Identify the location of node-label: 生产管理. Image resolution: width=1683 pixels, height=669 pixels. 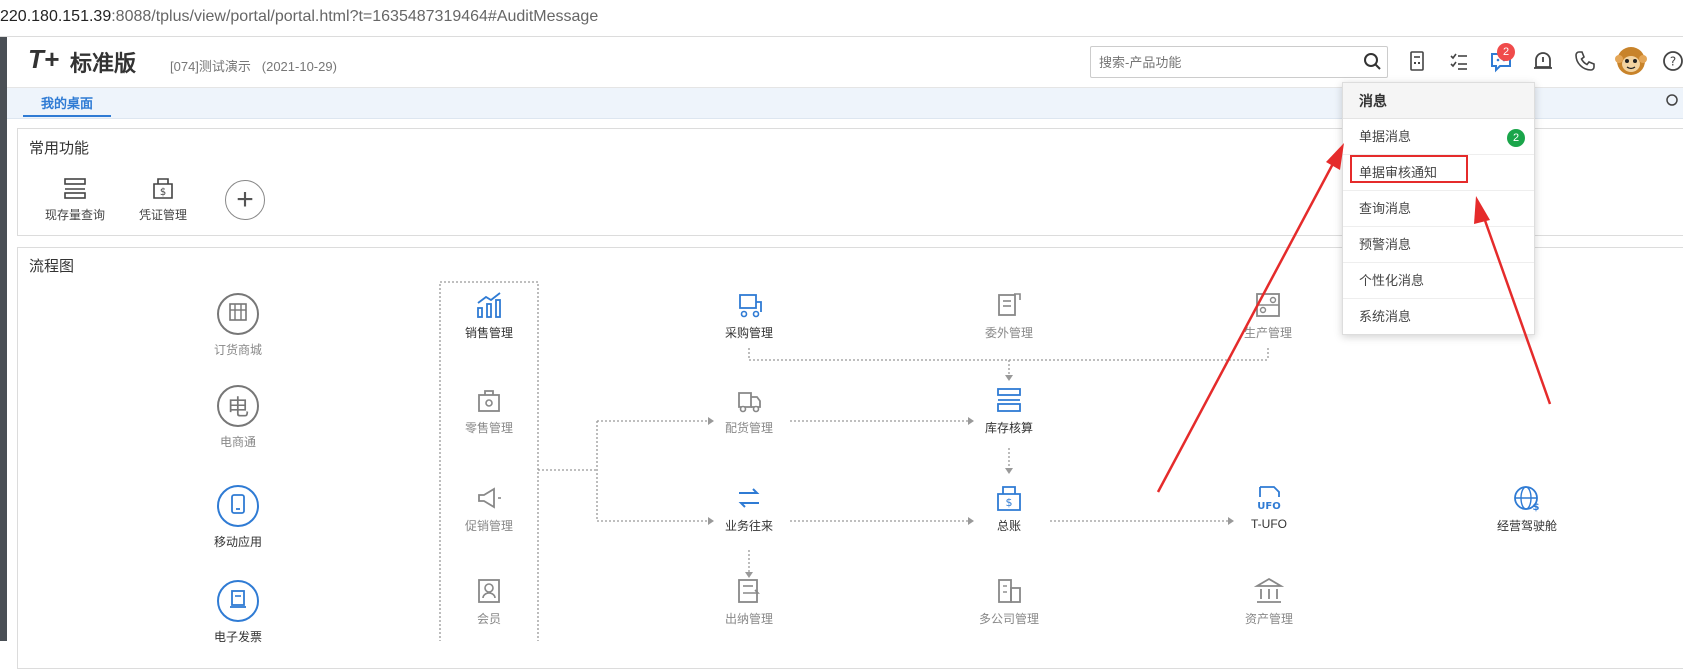
(1267, 333).